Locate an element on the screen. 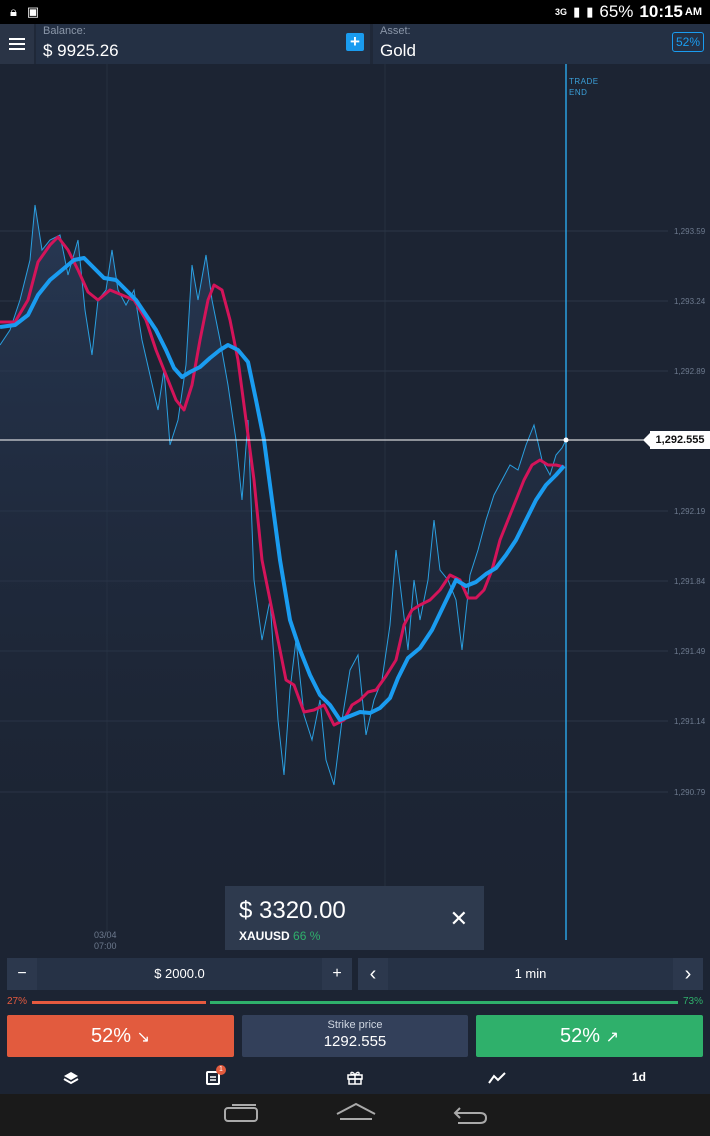 The height and width of the screenshot is (1136, 710). clock: 10:15 is located at coordinates (661, 11).